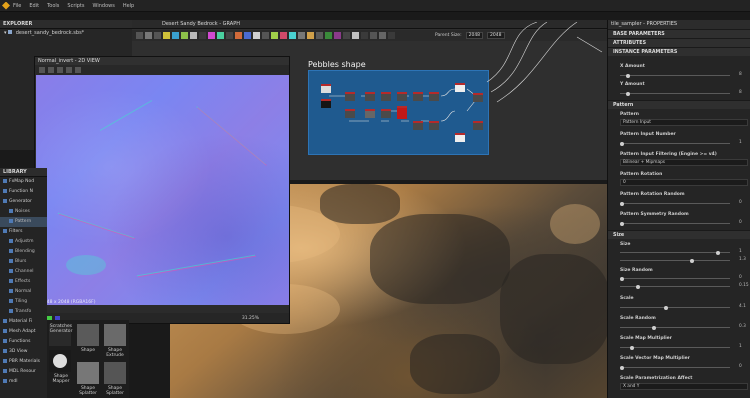  Describe the element at coordinates (23, 222) in the screenshot. I see `library-item: Pattern` at that location.